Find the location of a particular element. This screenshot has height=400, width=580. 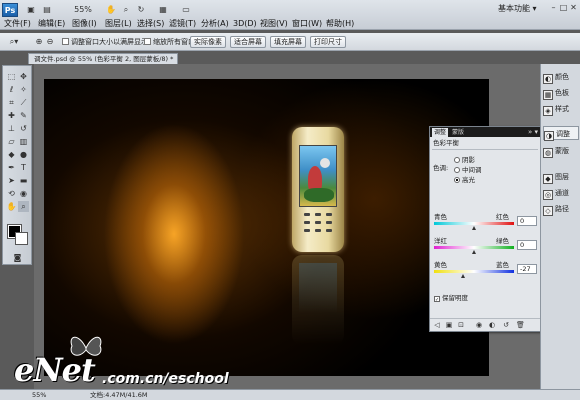

menu-analysis: 分析(A) is located at coordinates (215, 24).